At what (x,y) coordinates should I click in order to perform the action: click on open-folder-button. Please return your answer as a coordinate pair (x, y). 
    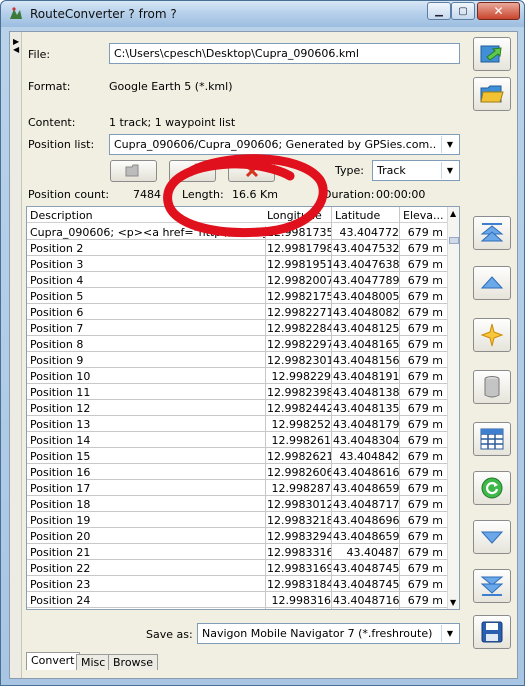
    Looking at the image, I should click on (492, 94).